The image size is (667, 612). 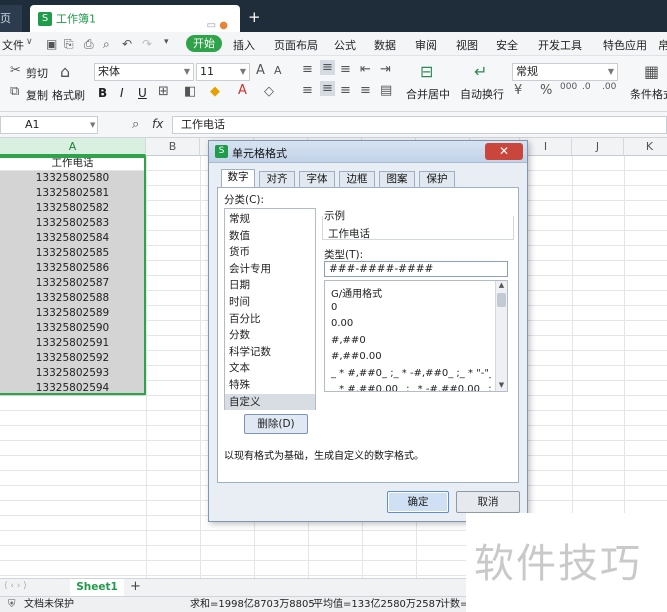 What do you see at coordinates (72, 178) in the screenshot?
I see `cell-phone-number: 13325802580` at bounding box center [72, 178].